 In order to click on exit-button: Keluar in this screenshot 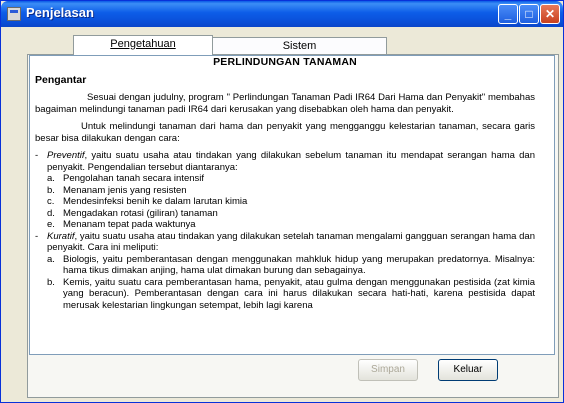, I will do `click(468, 370)`.